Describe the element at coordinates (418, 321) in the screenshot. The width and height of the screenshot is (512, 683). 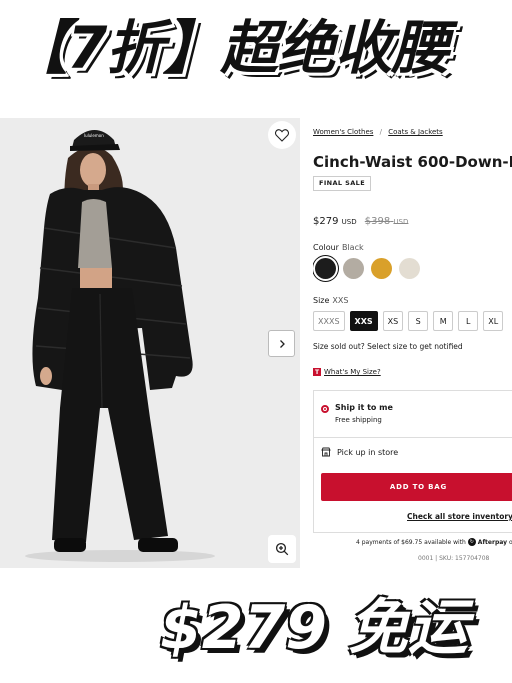
I see `size-s-button: S` at that location.